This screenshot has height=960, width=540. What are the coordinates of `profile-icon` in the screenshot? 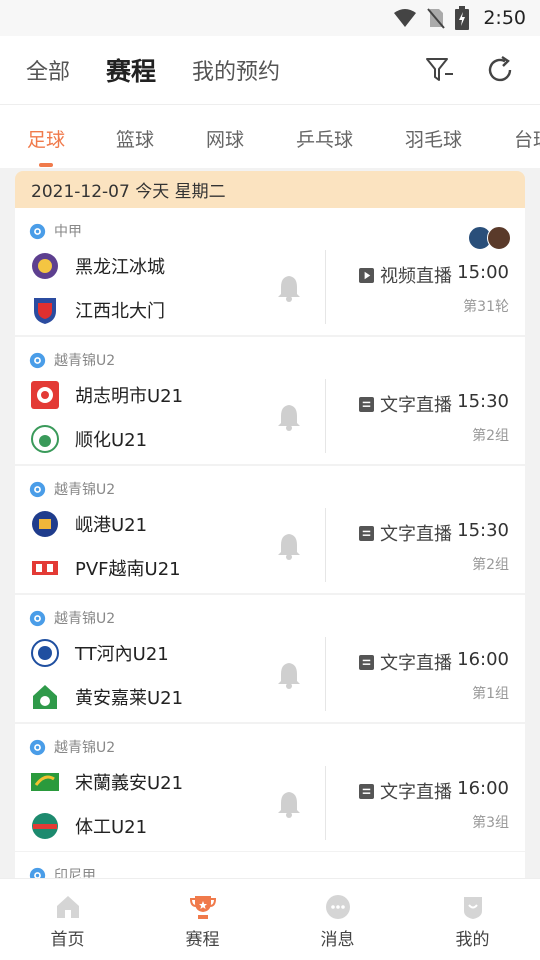 It's located at (472, 908).